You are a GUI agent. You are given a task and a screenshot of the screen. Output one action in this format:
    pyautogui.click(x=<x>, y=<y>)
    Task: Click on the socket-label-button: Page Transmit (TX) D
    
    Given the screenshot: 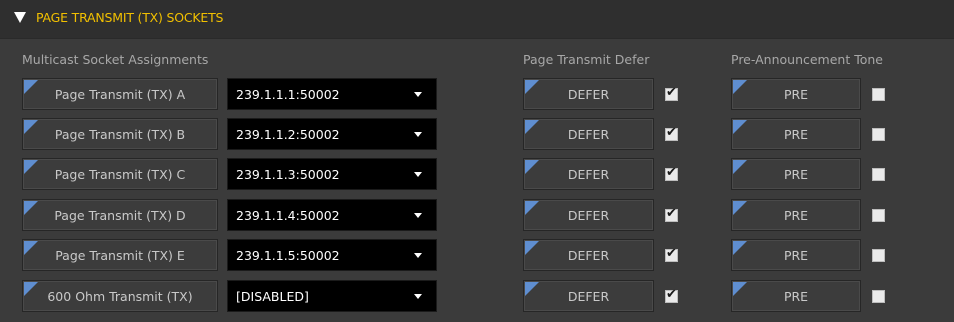 What is the action you would take?
    pyautogui.click(x=120, y=215)
    